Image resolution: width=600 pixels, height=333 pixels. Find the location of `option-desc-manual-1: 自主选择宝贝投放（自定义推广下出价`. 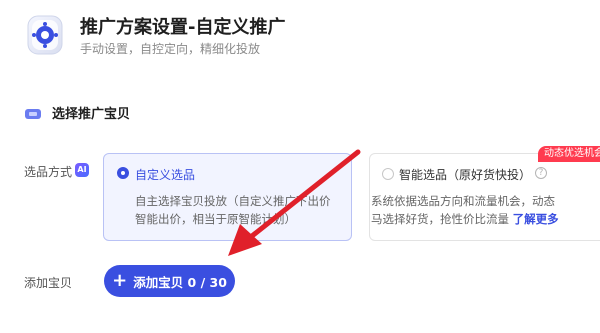

option-desc-manual-1: 自主选择宝贝投放（自定义推广下出价 is located at coordinates (233, 201).